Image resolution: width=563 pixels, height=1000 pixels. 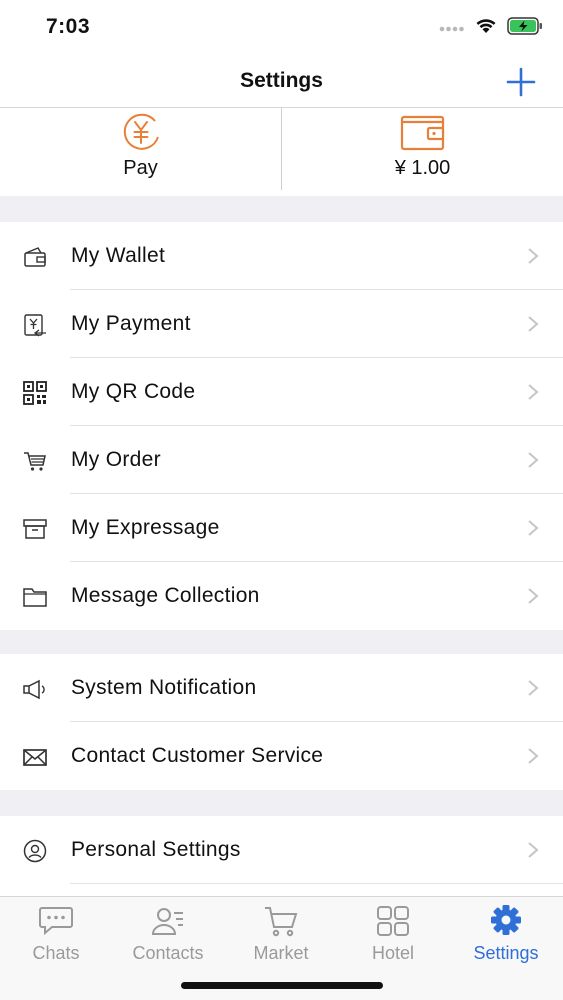 What do you see at coordinates (393, 921) in the screenshot?
I see `grid-icon` at bounding box center [393, 921].